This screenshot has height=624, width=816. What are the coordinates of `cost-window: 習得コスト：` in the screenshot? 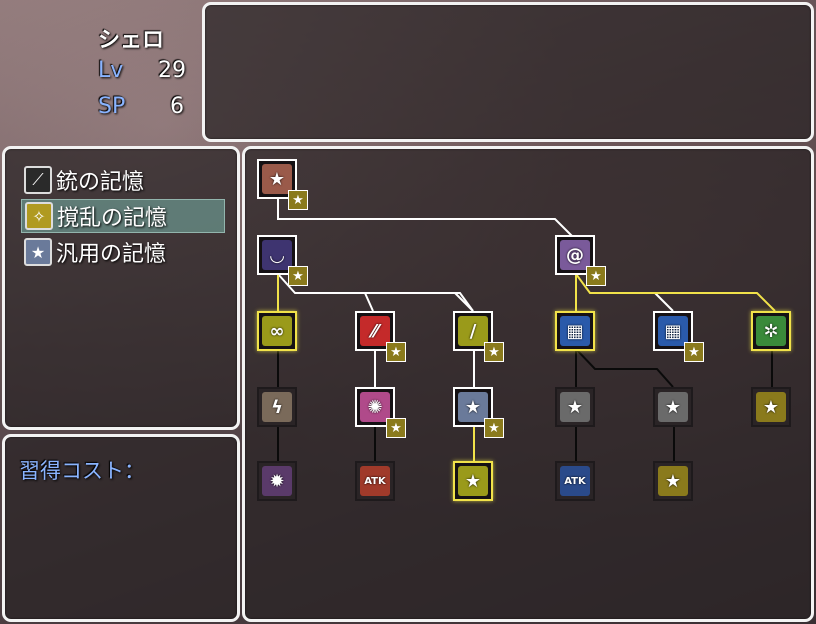 It's located at (121, 528).